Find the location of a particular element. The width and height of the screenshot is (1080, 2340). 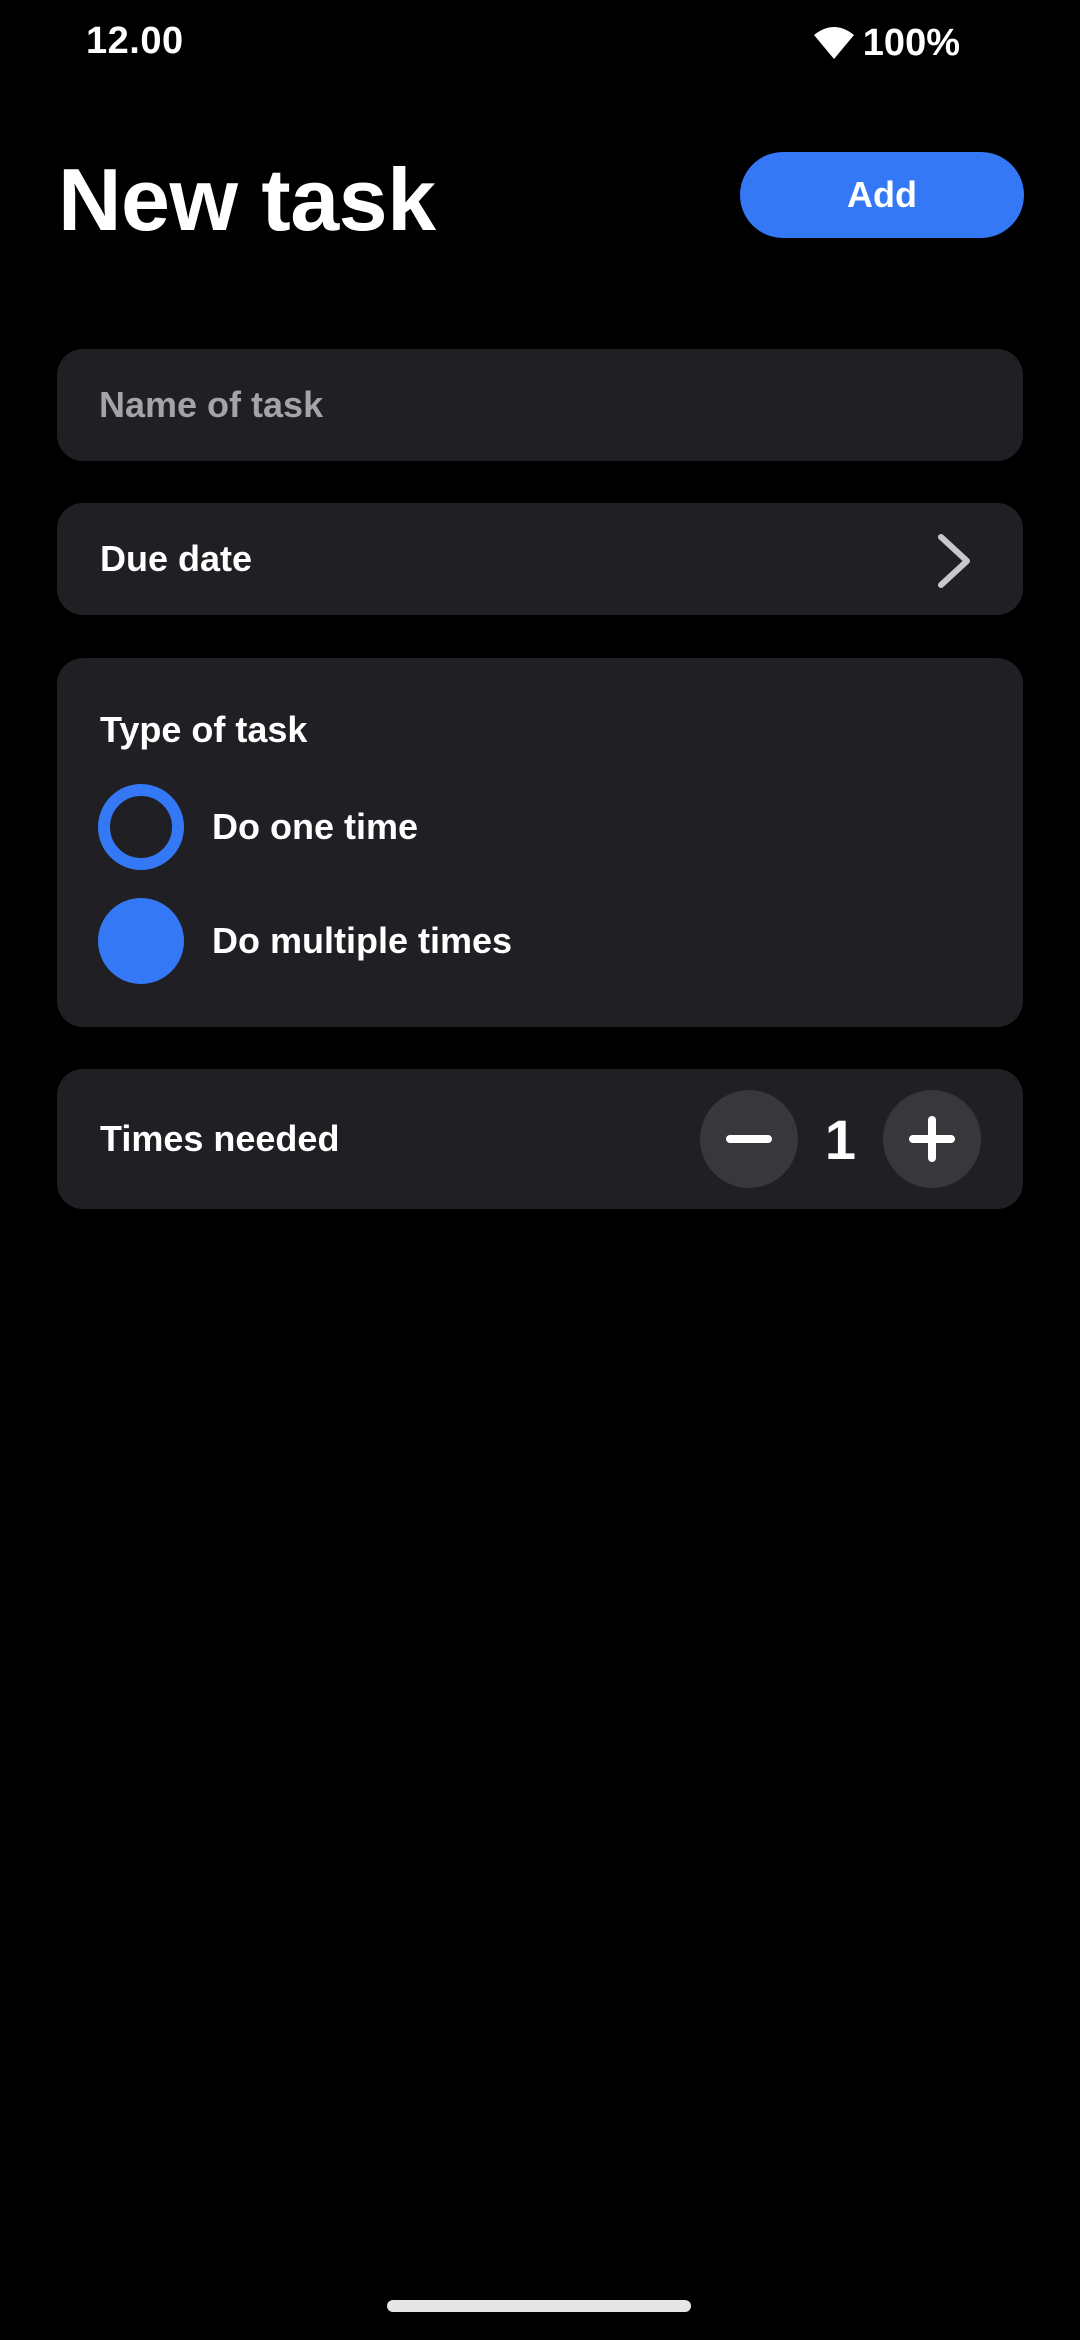

status-indicators: 100% is located at coordinates (886, 43).